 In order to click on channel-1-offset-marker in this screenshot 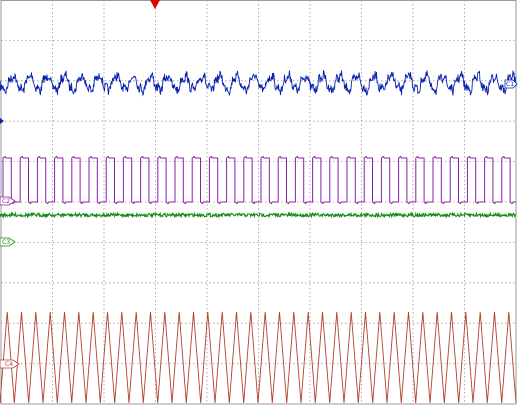, I will do `click(2, 121)`.